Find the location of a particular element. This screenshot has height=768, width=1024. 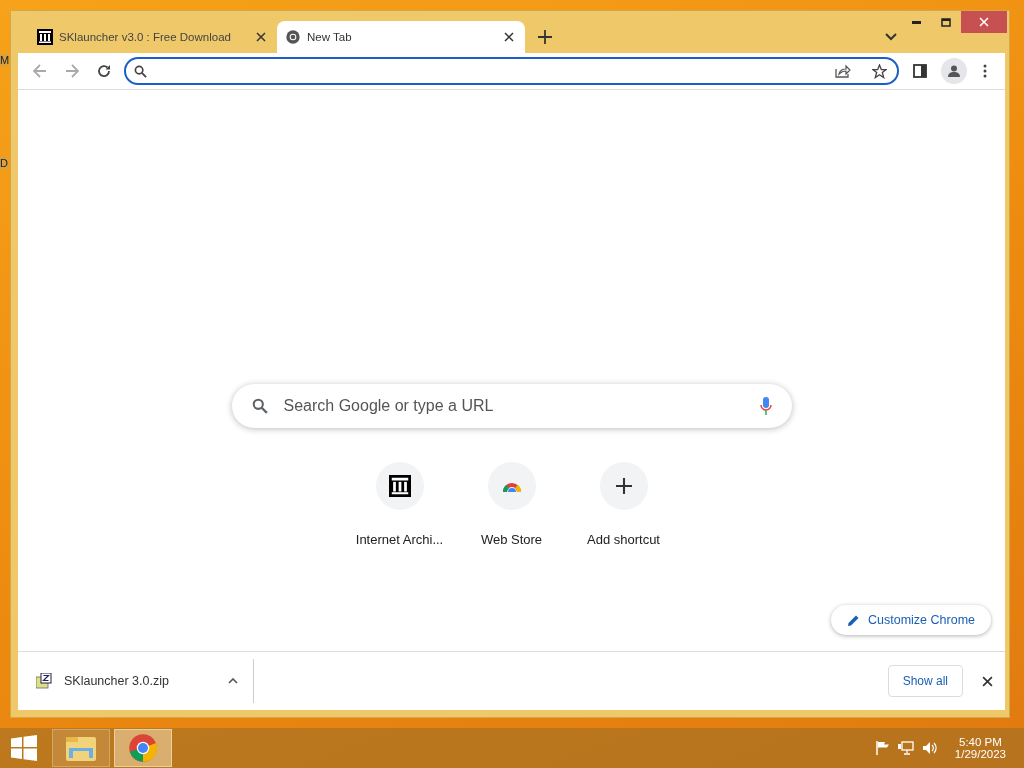

windows-logo-icon is located at coordinates (24, 748).